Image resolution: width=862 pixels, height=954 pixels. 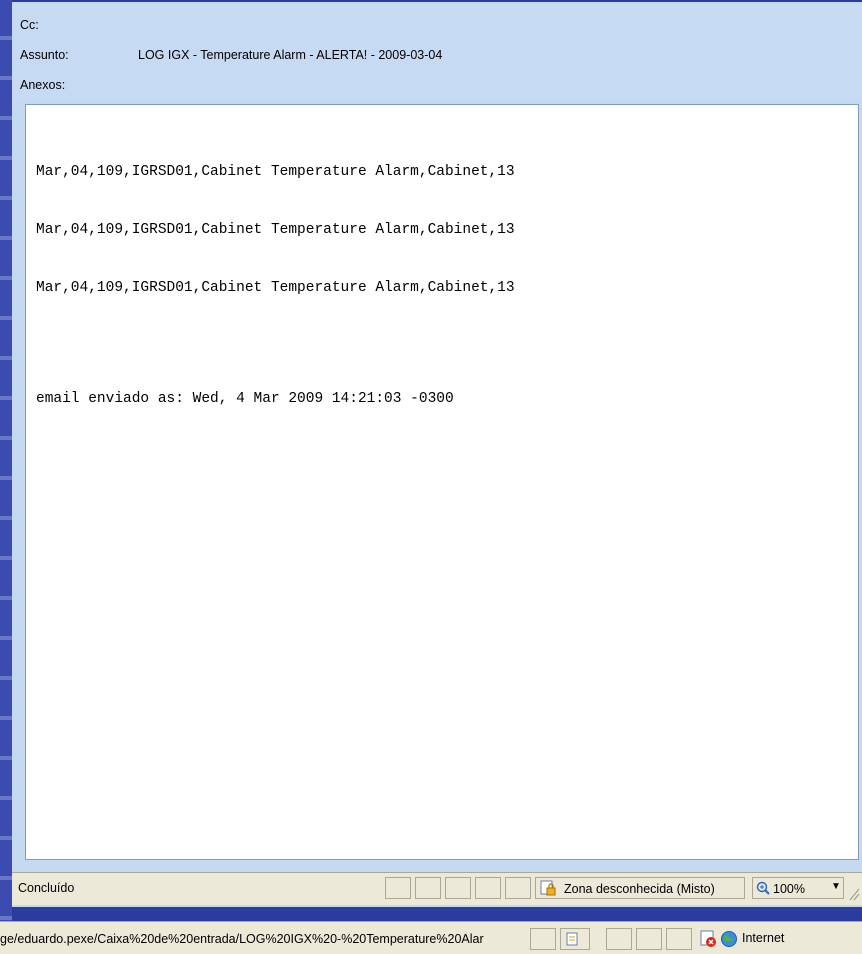 I want to click on zone-label: Zona desconhecida (Misto), so click(x=639, y=889).